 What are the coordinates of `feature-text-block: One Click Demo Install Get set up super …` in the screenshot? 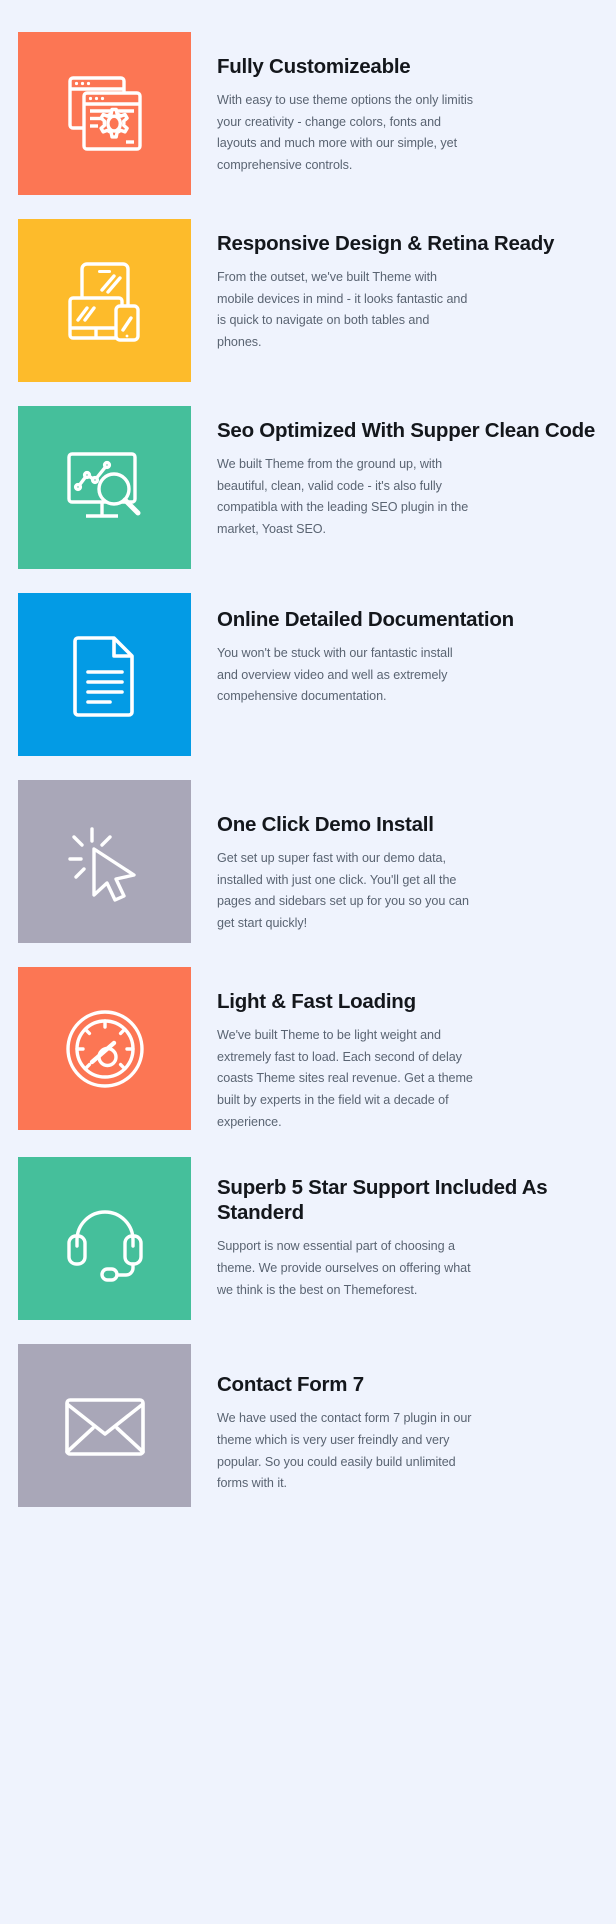 It's located at (393, 857).